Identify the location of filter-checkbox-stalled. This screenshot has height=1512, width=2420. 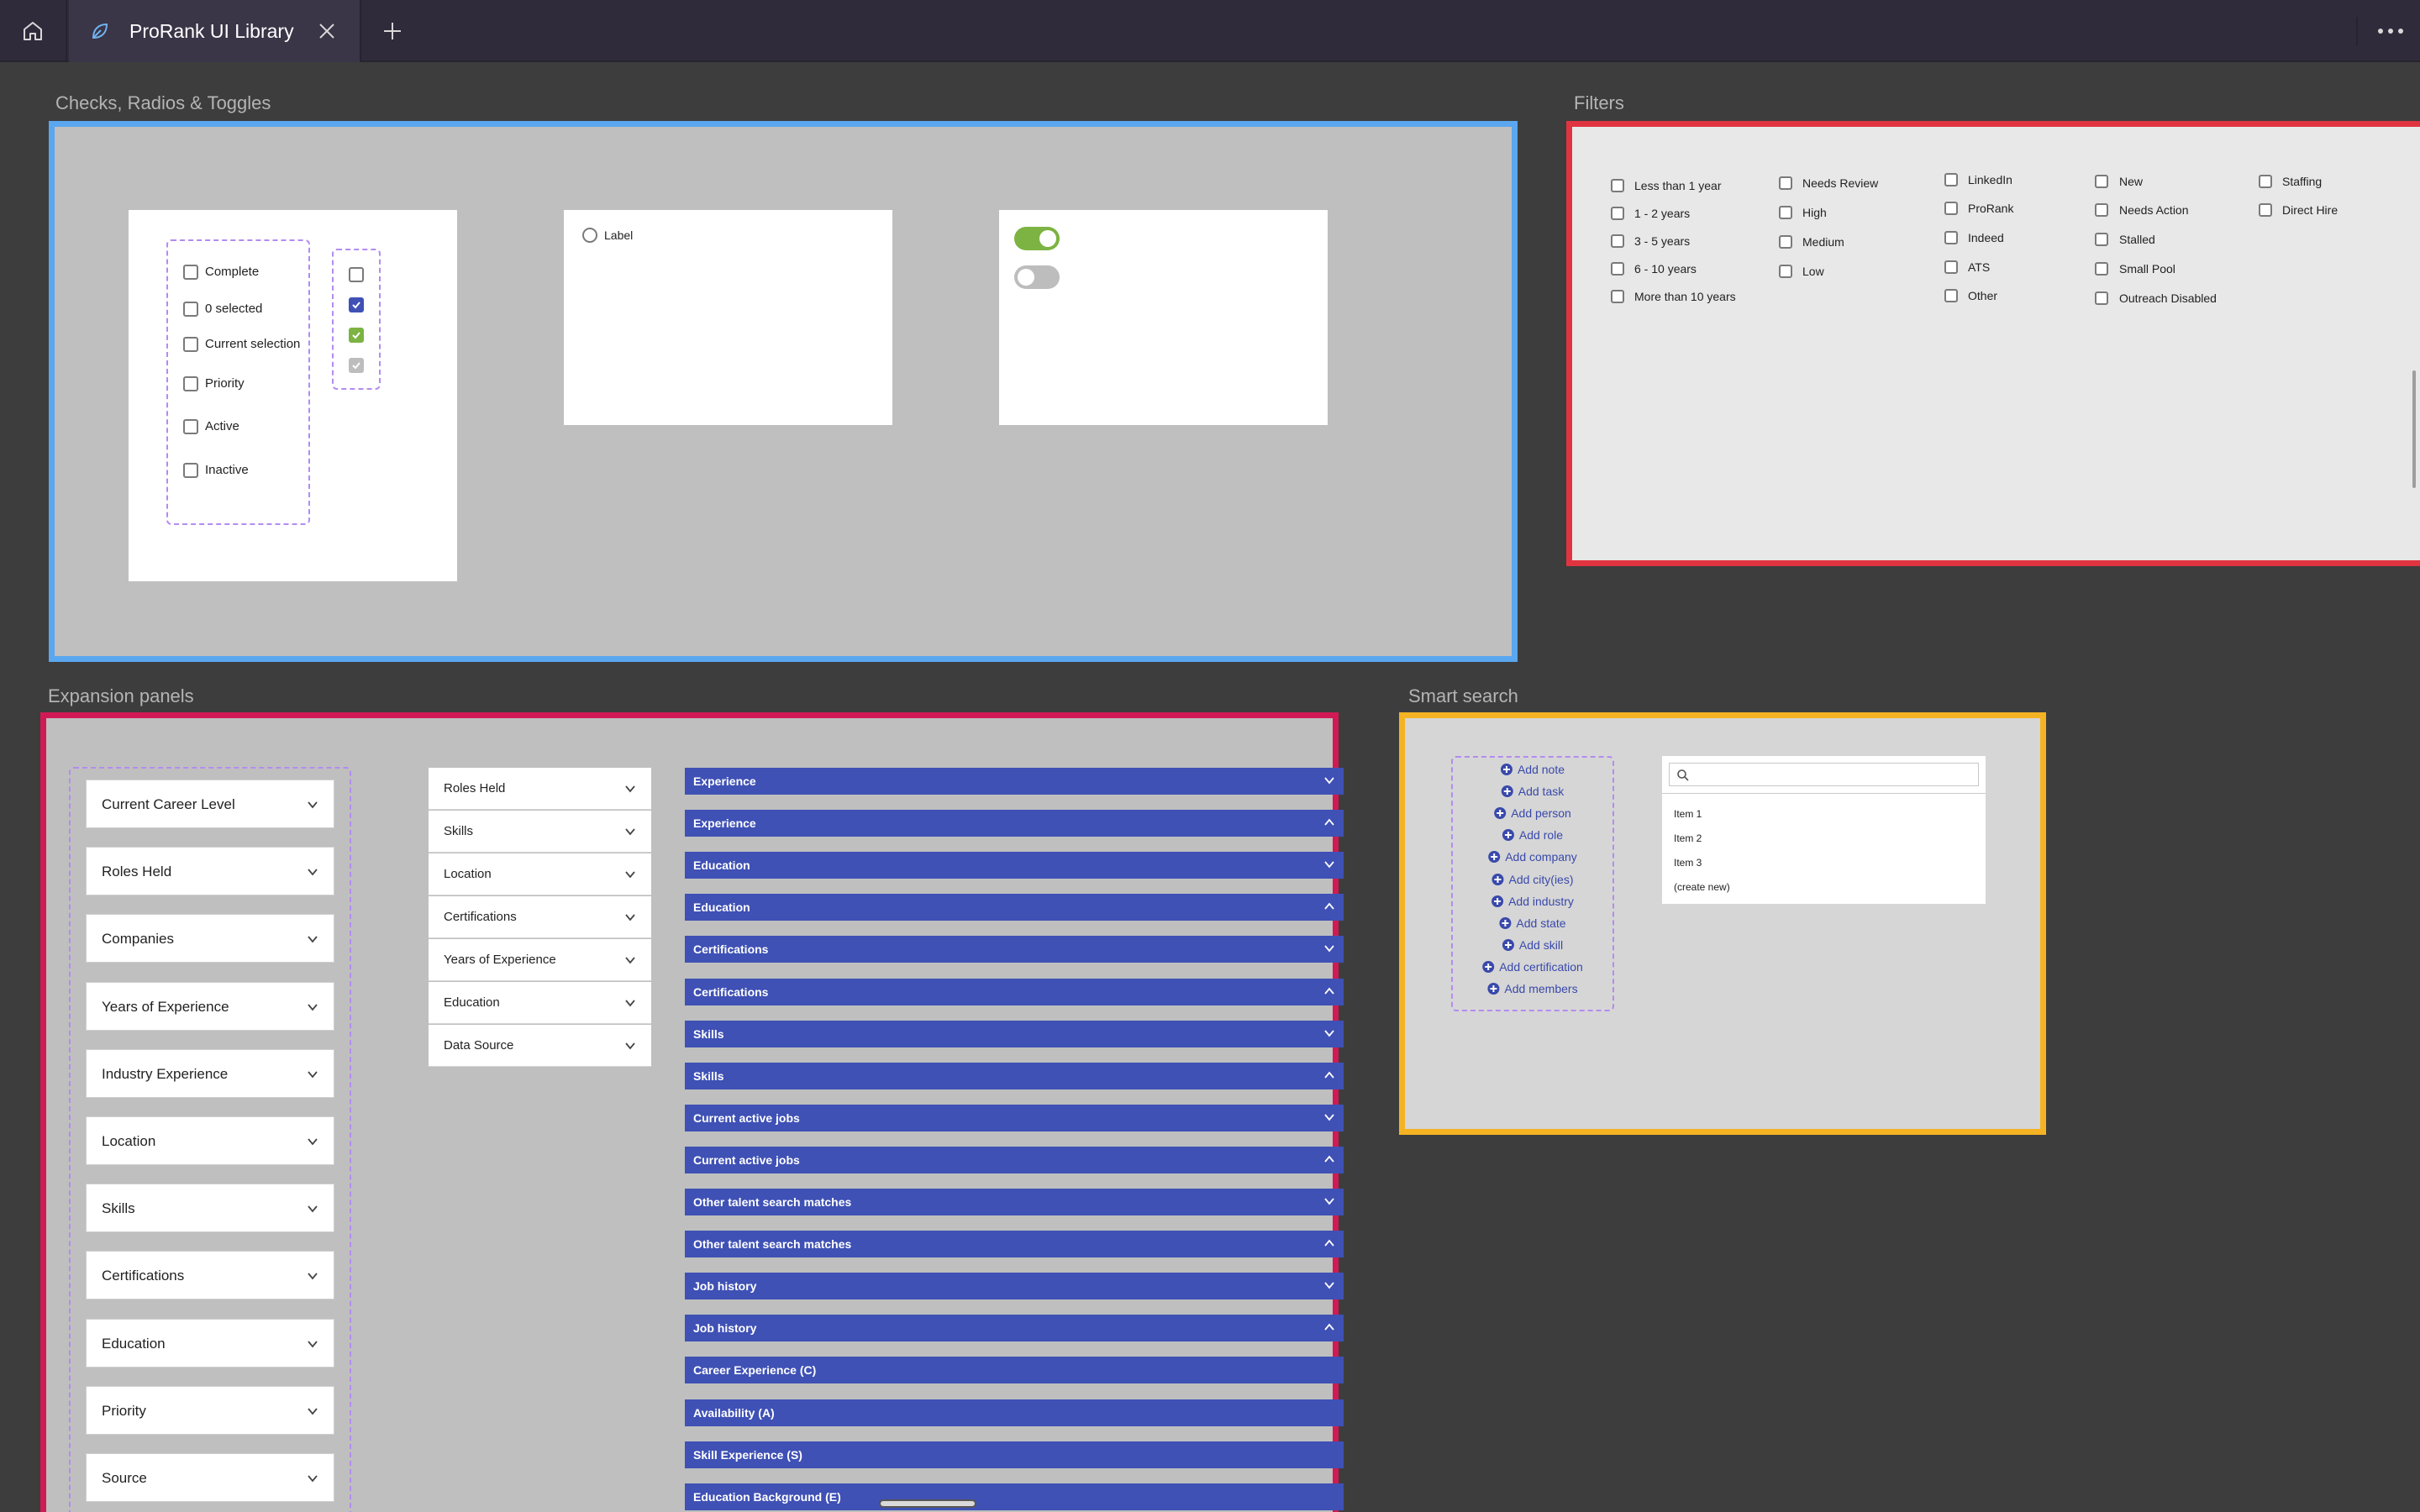
(2101, 239).